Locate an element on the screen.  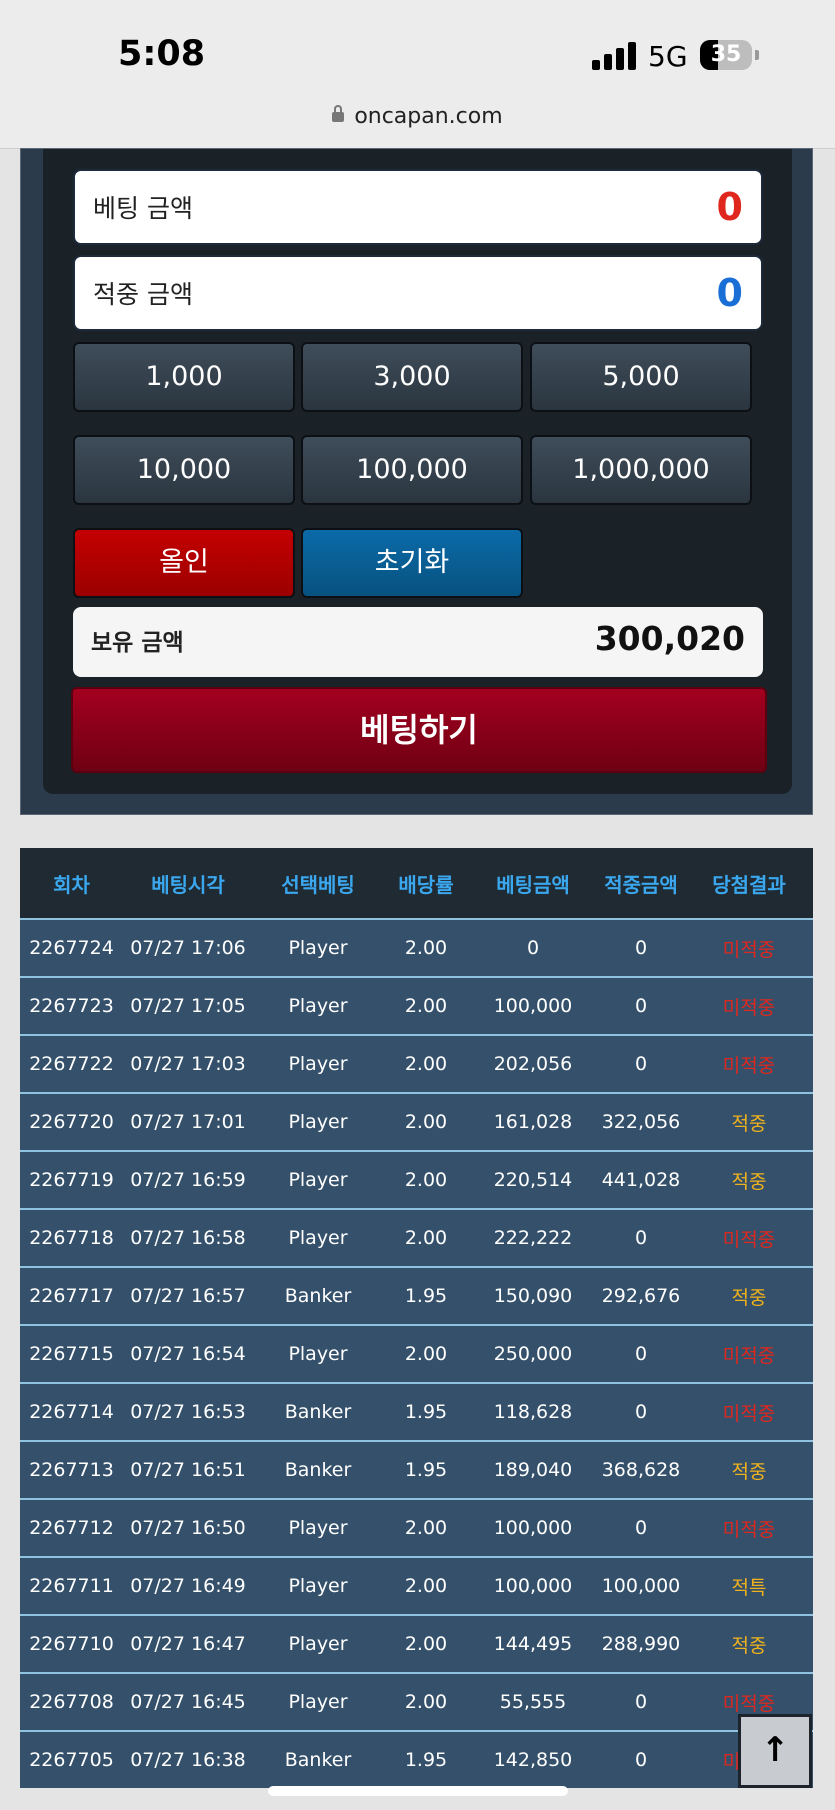
chip-10000-button: 10,000 is located at coordinates (184, 470).